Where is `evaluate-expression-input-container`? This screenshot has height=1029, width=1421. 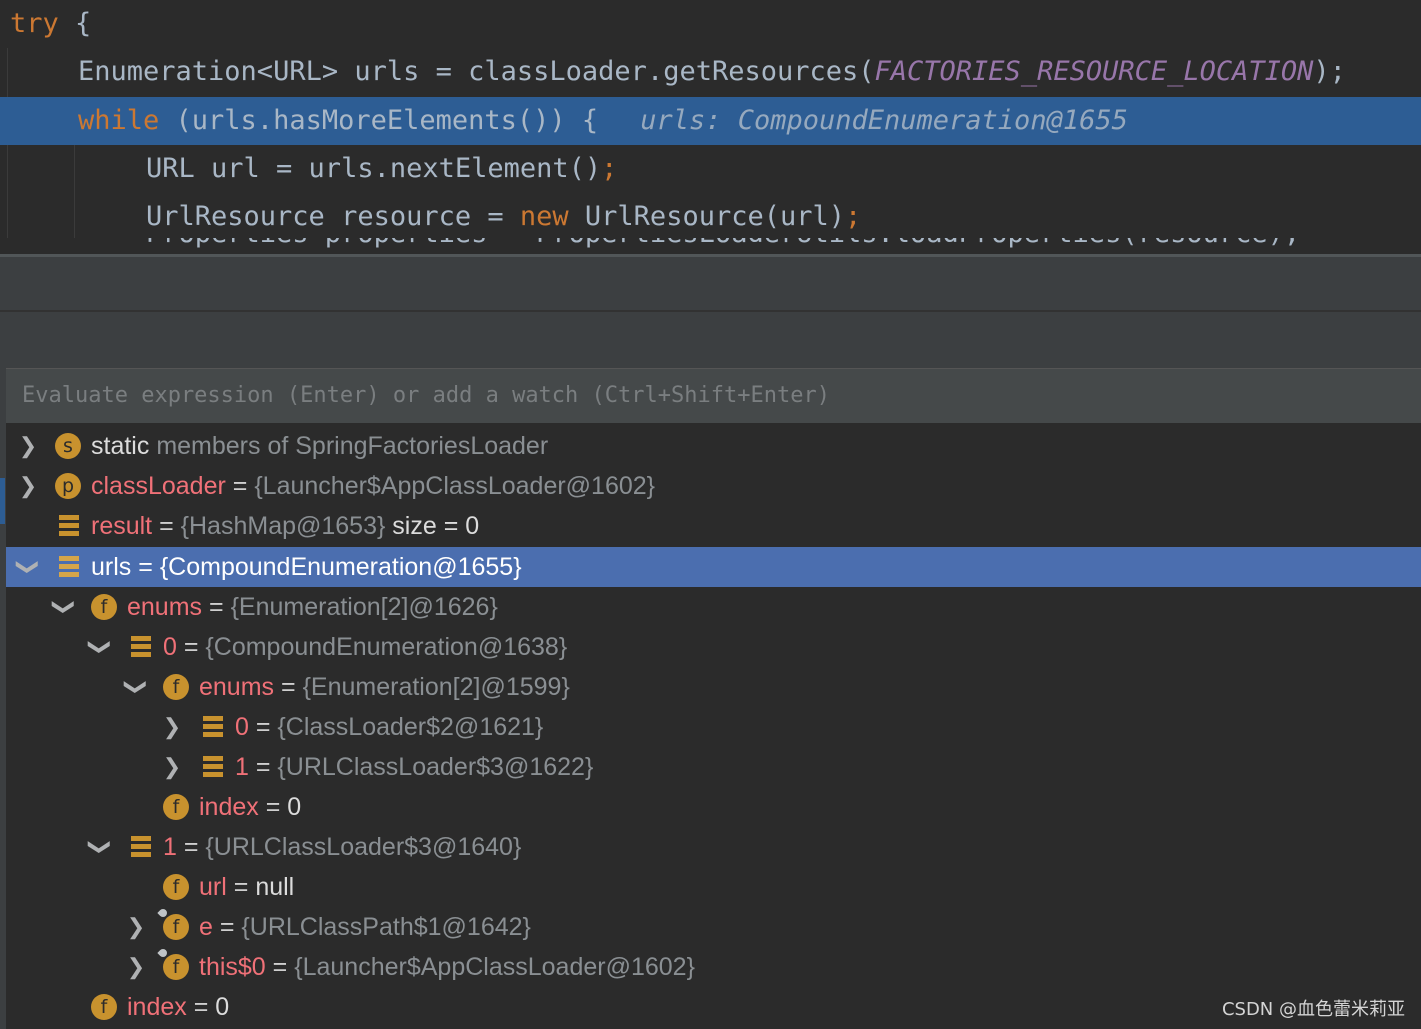 evaluate-expression-input-container is located at coordinates (713, 396).